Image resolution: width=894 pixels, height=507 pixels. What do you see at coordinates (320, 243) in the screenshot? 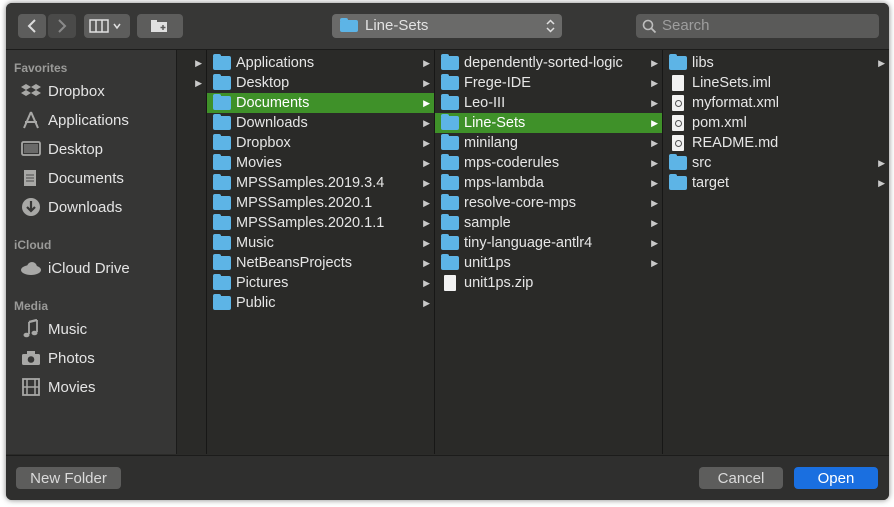
I see `list-item: Music ▶` at bounding box center [320, 243].